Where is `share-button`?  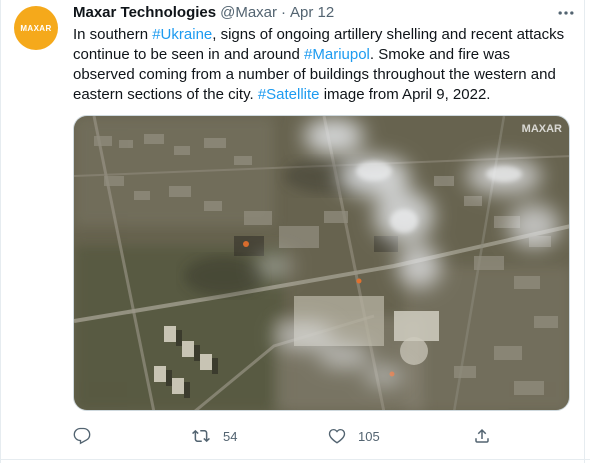 share-button is located at coordinates (482, 436).